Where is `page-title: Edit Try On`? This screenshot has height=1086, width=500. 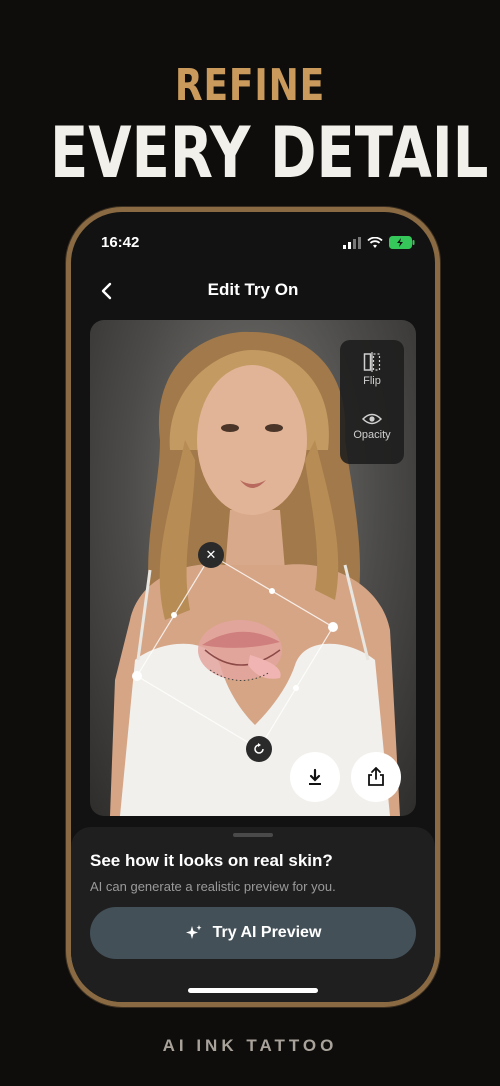
page-title: Edit Try On is located at coordinates (253, 289).